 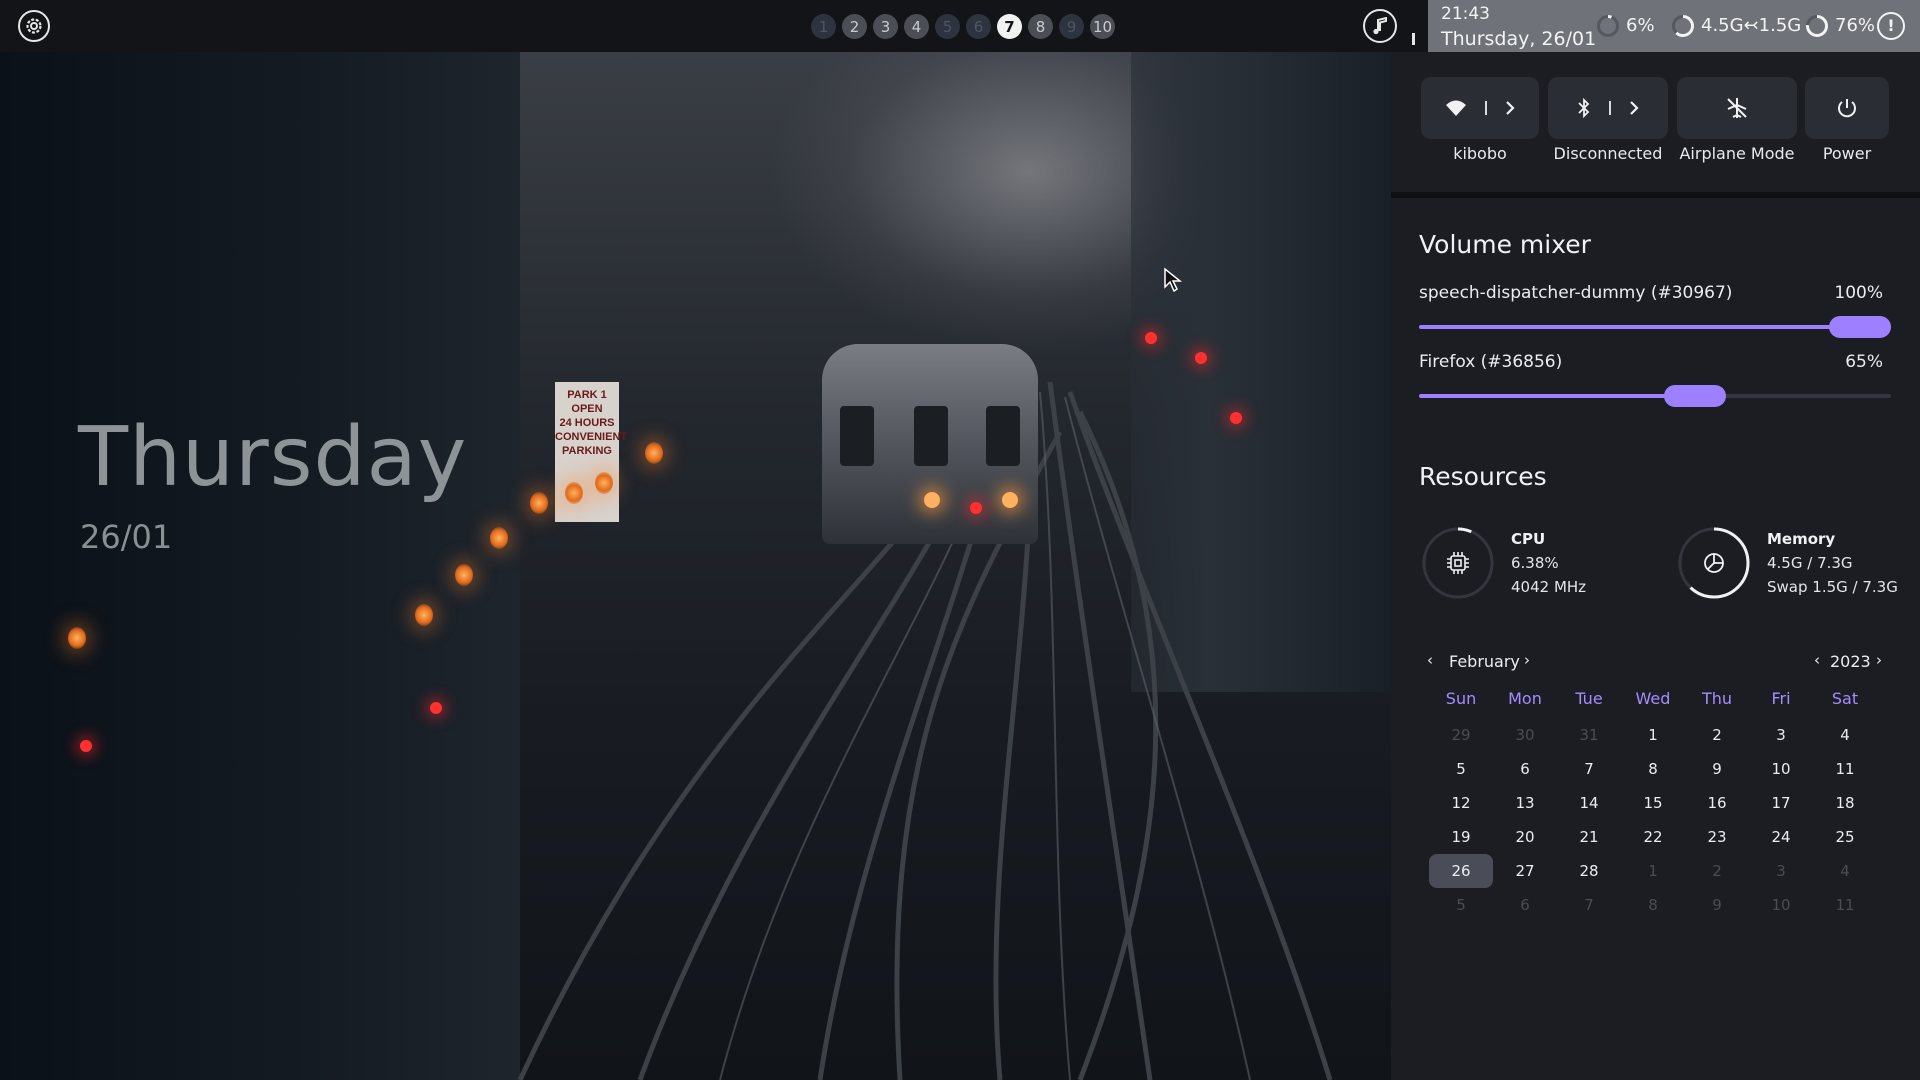 I want to click on airplane-off-icon, so click(x=1737, y=108).